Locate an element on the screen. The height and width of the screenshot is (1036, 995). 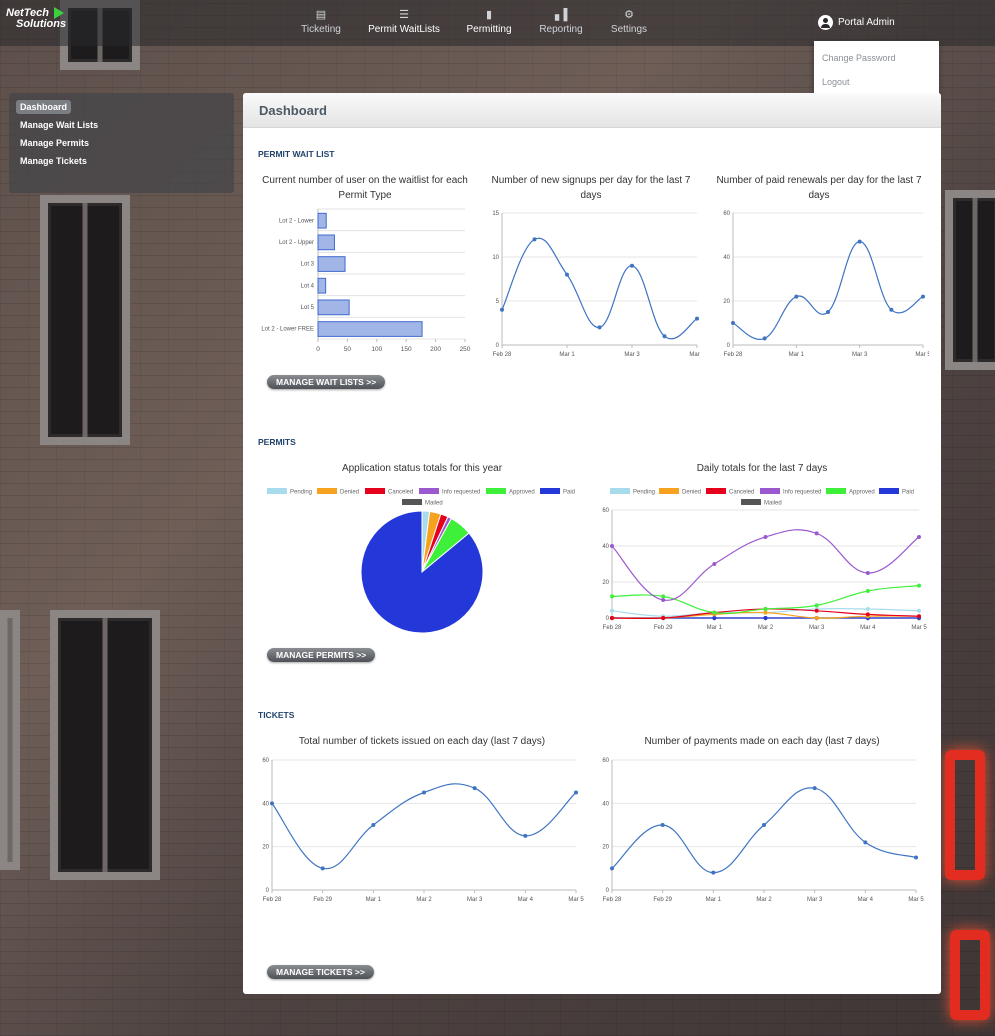
bar is located at coordinates (333, 307).